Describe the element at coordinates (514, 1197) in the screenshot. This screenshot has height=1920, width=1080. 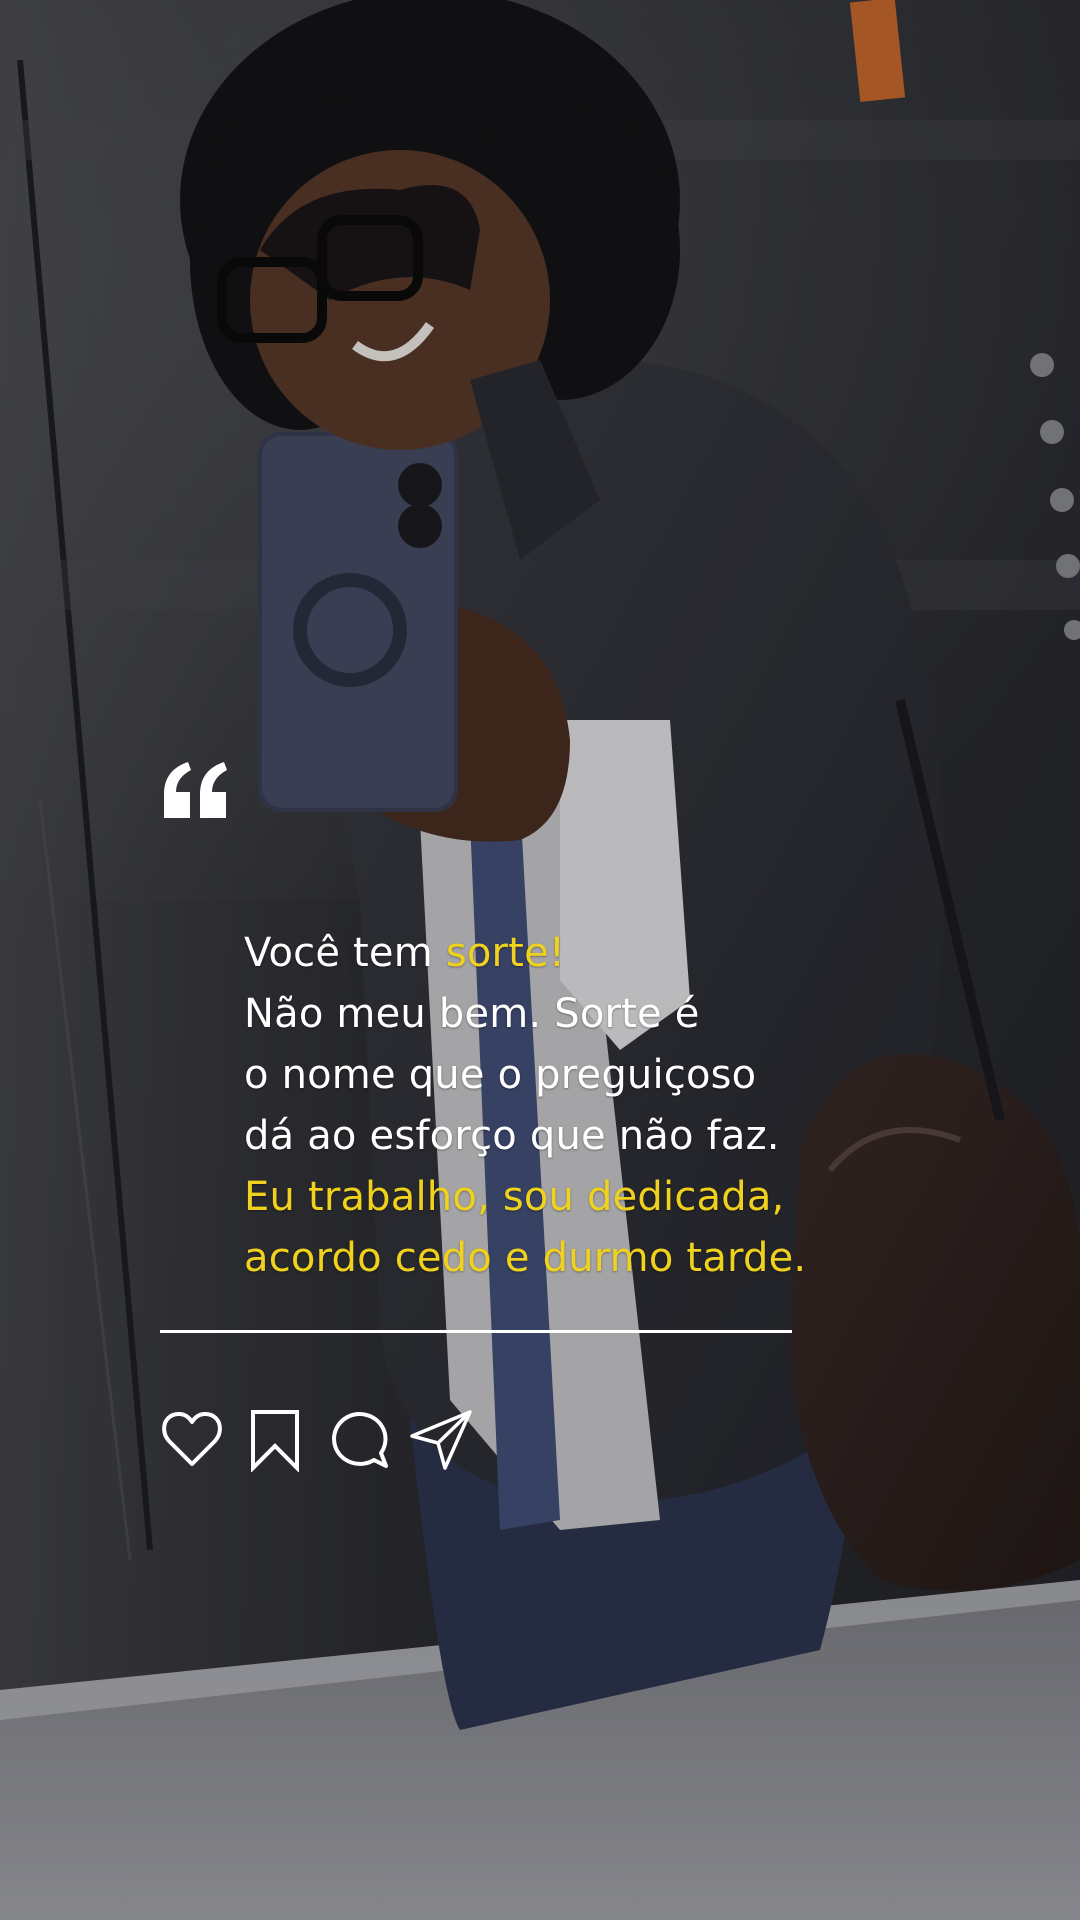
I see `quote-line-5: Eu trabalho, sou dedicada,` at that location.